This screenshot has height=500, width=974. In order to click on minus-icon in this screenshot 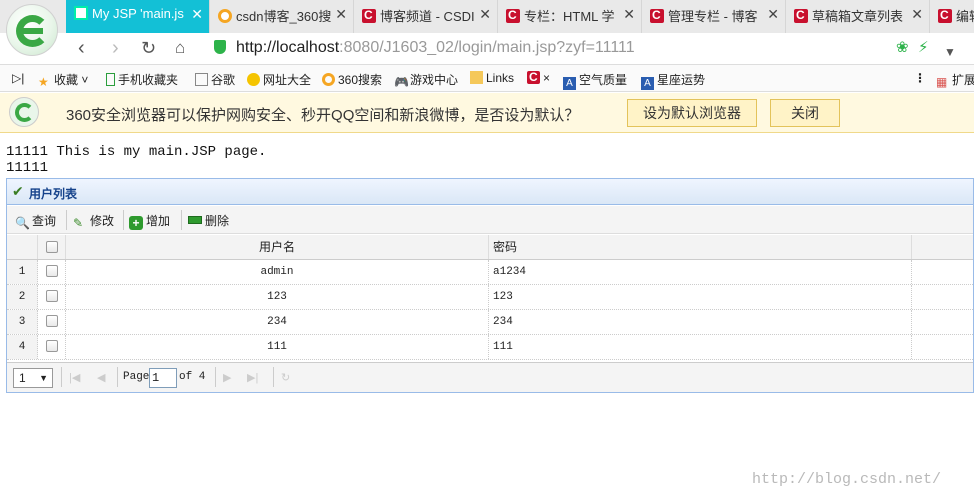, I will do `click(195, 220)`.